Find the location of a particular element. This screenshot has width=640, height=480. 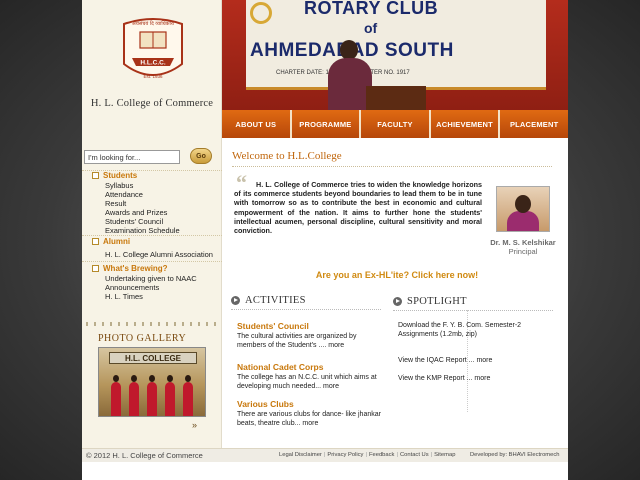

footer-link-privacy-policy: Privacy Policy is located at coordinates (345, 455).